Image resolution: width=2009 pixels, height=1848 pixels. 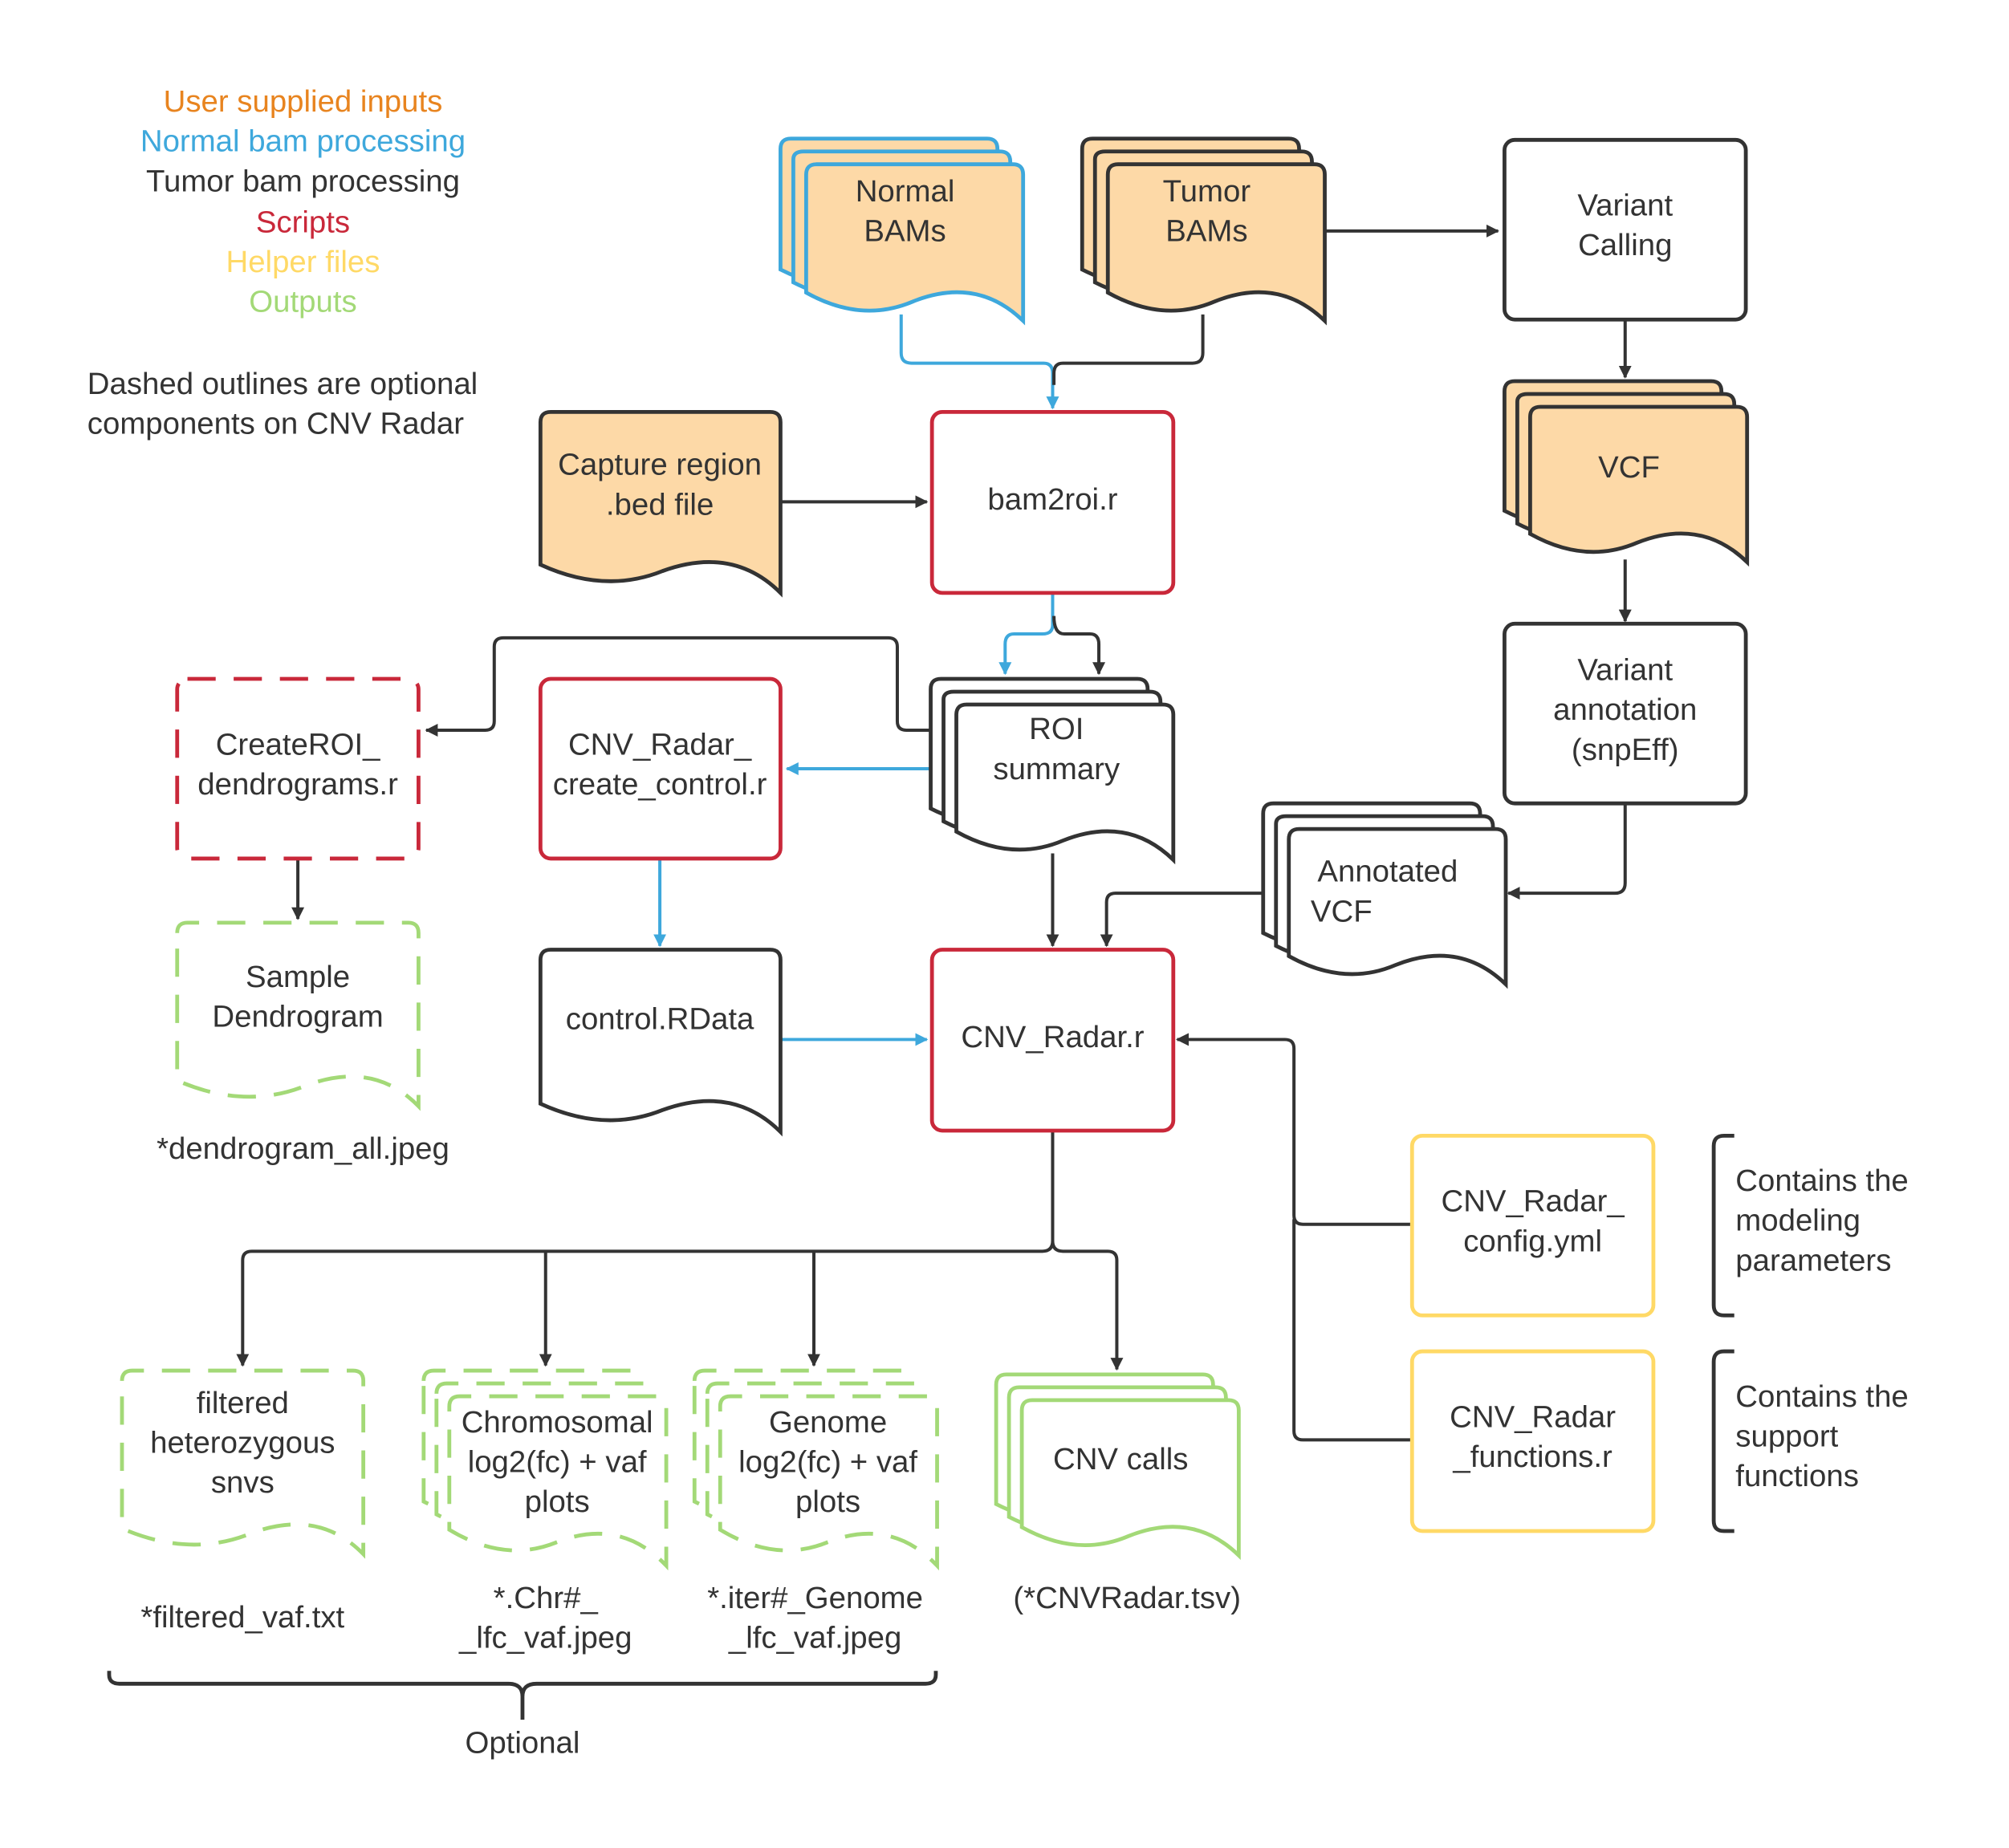 I want to click on annotated-vcf-label-1: Annotated, so click(x=1388, y=872).